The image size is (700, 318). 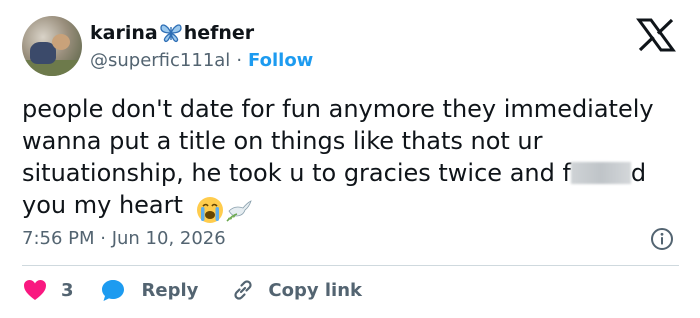 I want to click on tweet-timestamp: 7:56 PM · Jun 10, 2026, so click(x=124, y=239).